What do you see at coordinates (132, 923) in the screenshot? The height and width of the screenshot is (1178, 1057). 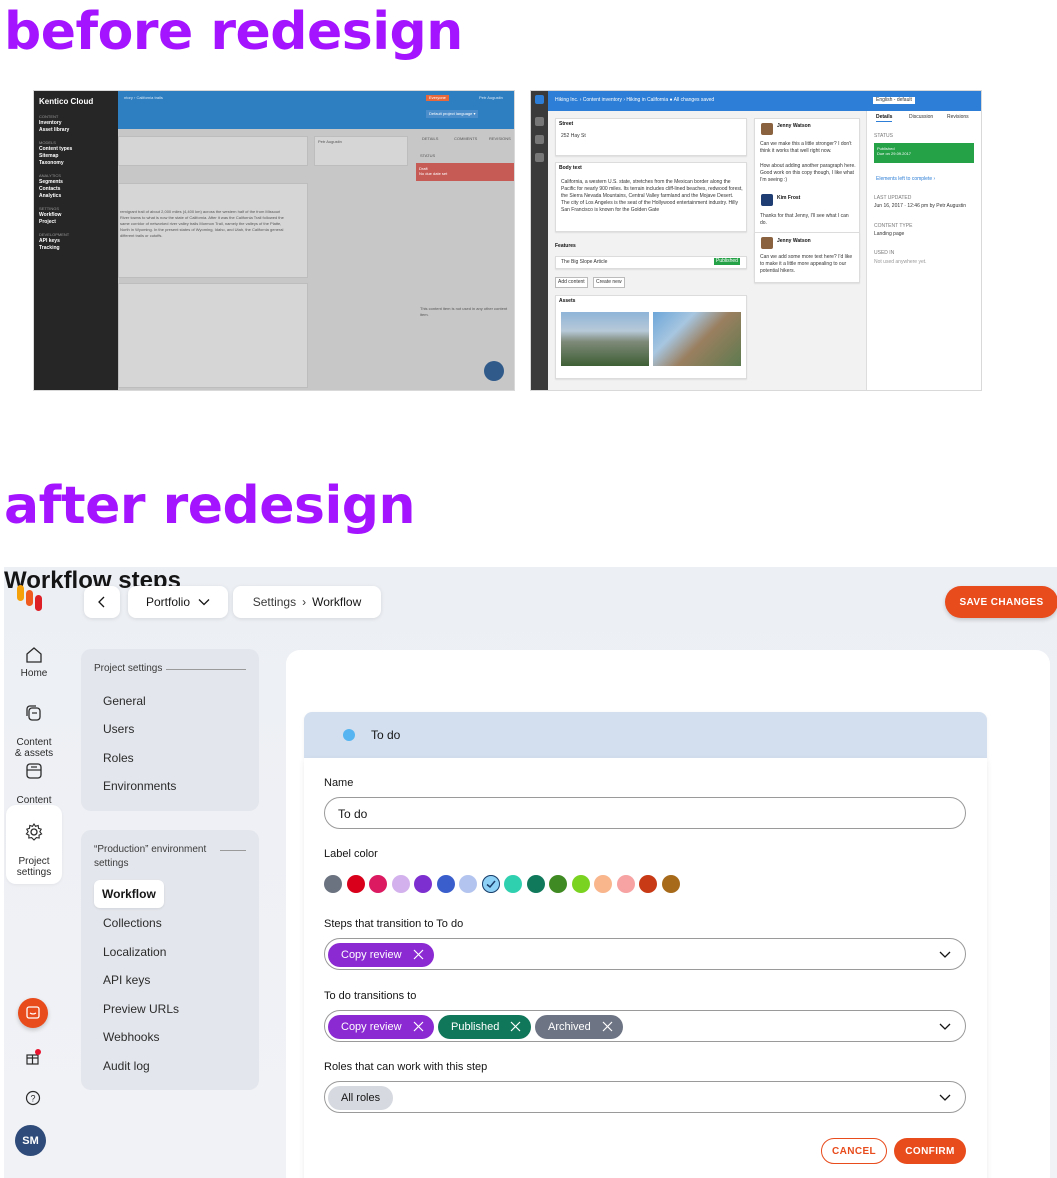 I see `settings-item-collections: Collections` at bounding box center [132, 923].